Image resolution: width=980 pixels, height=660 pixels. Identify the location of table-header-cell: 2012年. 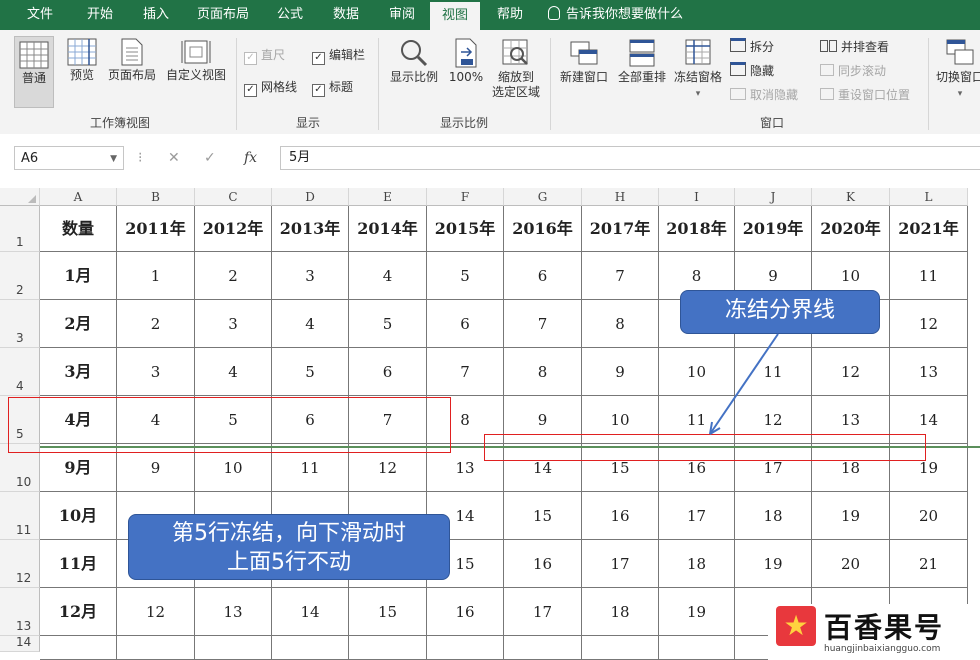
(233, 229).